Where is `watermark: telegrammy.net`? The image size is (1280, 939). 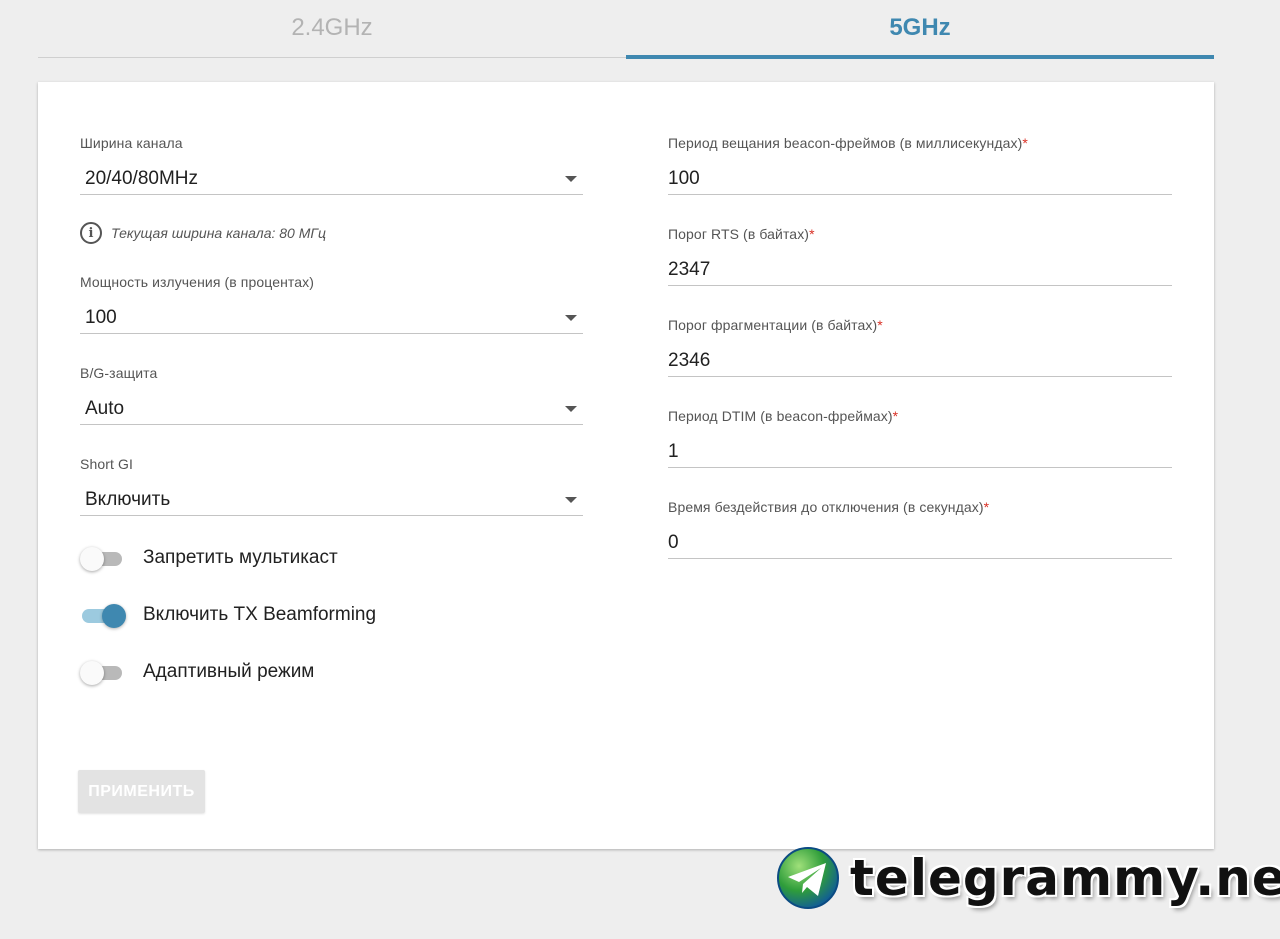
watermark: telegrammy.net is located at coordinates (1028, 878).